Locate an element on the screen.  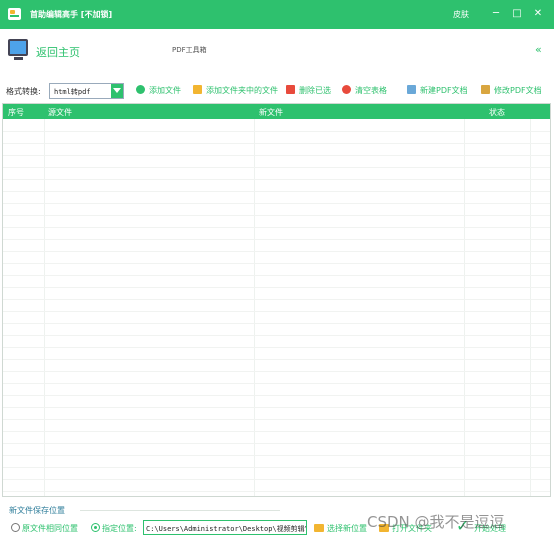
same-location-radio is located at coordinates (15, 527).